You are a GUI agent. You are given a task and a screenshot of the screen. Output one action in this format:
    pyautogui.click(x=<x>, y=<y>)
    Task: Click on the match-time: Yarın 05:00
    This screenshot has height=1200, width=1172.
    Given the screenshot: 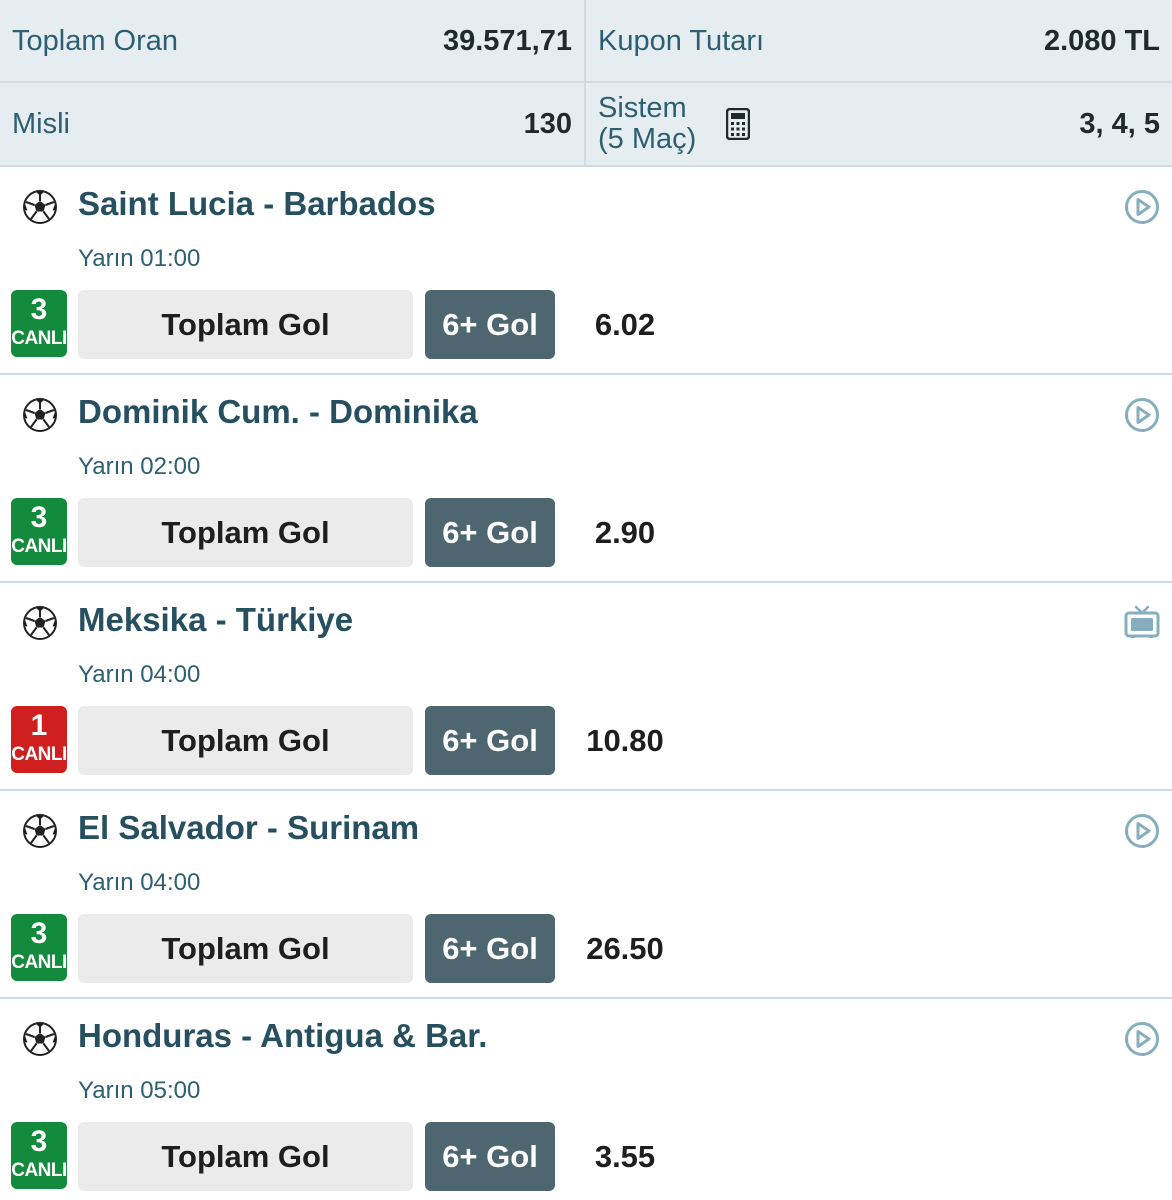 What is the action you would take?
    pyautogui.click(x=139, y=1090)
    